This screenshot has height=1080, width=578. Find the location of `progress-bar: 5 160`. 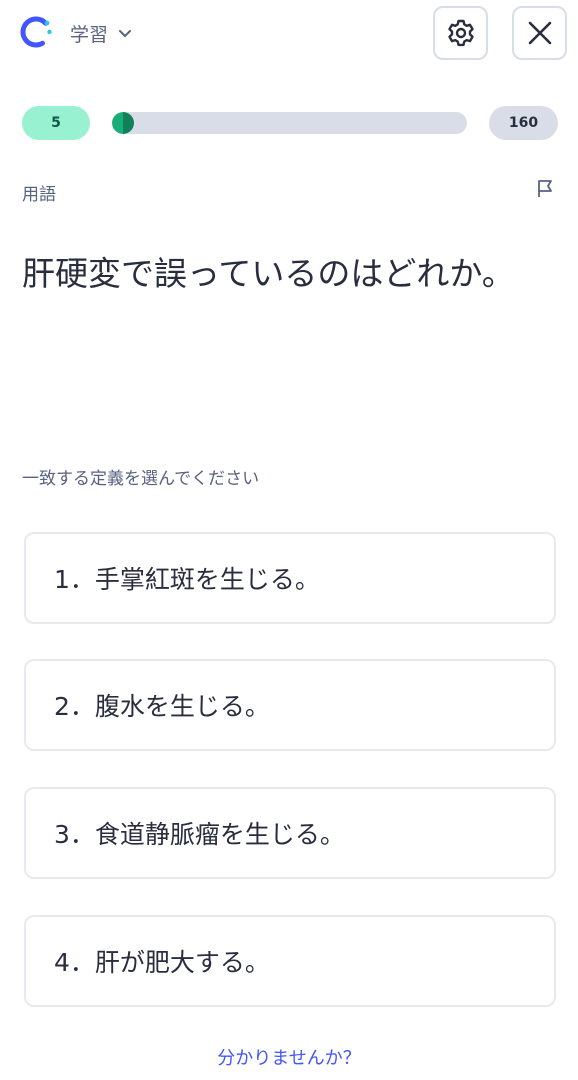

progress-bar: 5 160 is located at coordinates (290, 123).